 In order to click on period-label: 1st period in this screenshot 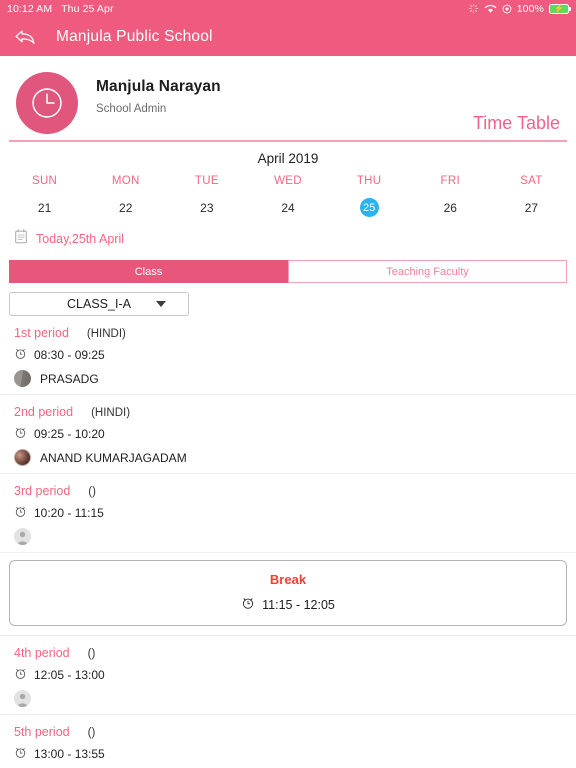, I will do `click(41, 333)`.